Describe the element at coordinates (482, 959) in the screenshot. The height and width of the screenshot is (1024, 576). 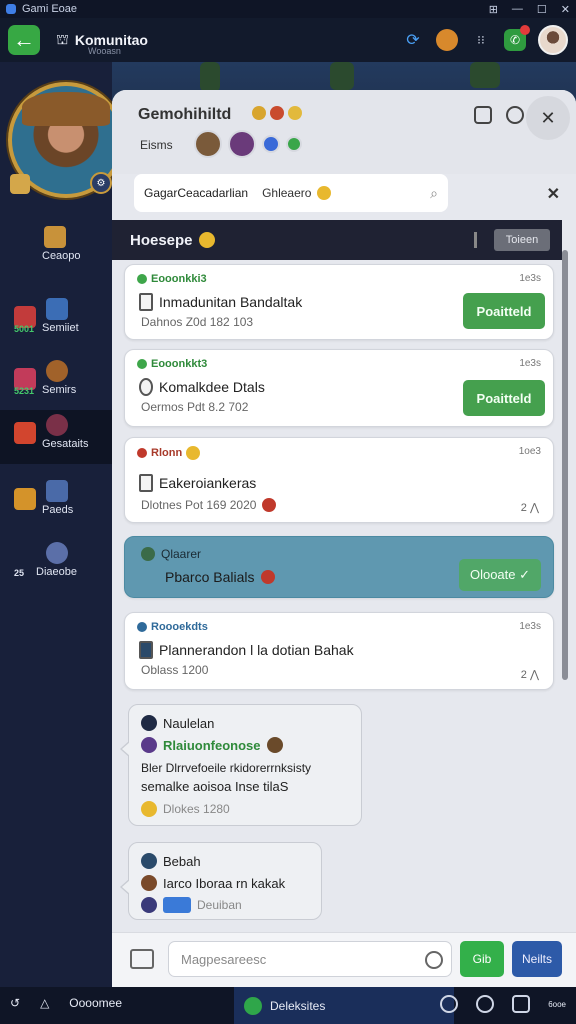
I see `gif-button: Gib` at that location.